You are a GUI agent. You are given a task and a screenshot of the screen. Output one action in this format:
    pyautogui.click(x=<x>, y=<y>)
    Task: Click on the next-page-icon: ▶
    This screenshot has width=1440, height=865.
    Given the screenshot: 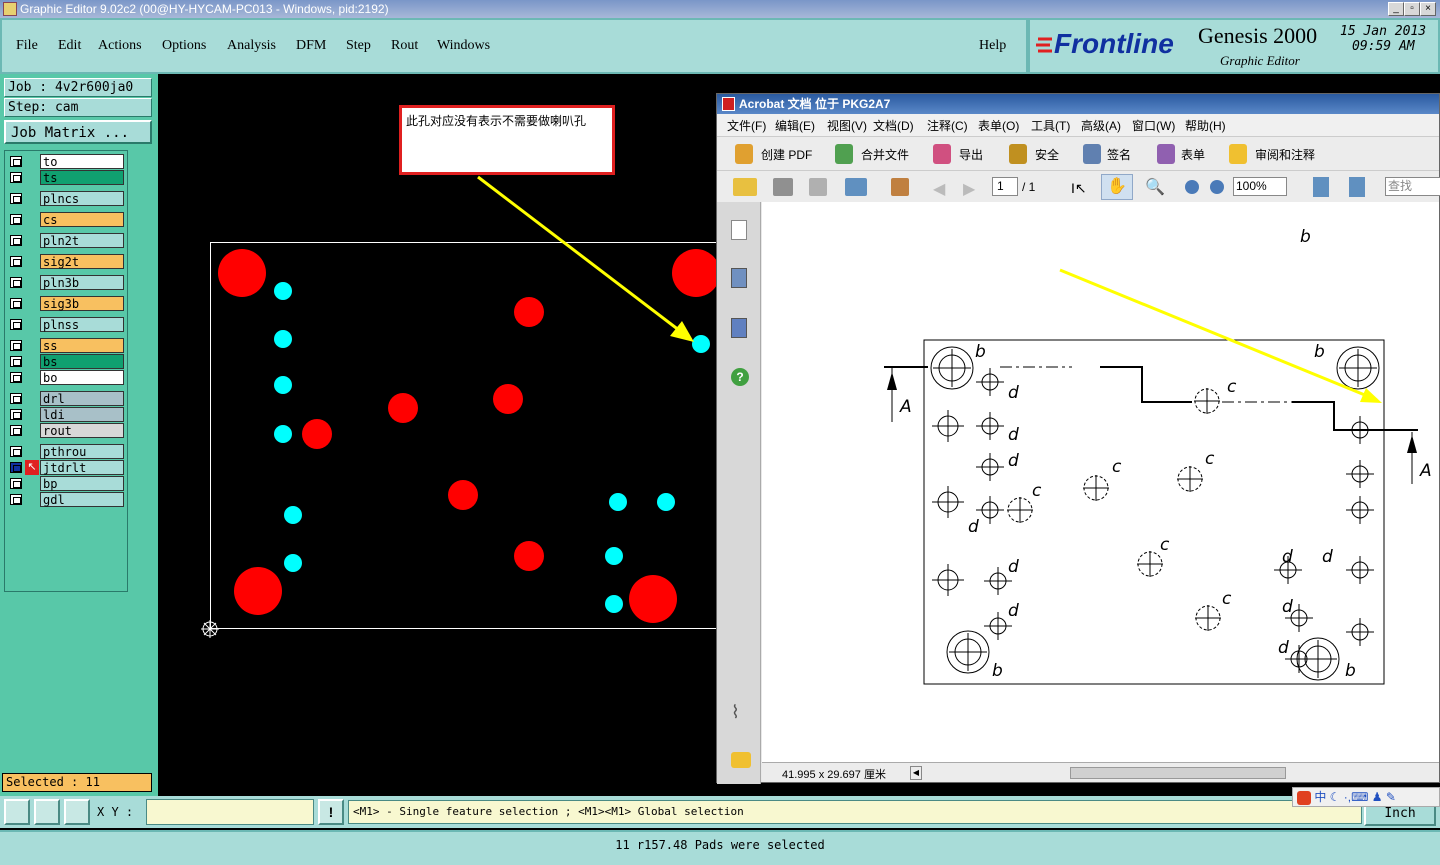 What is the action you would take?
    pyautogui.click(x=969, y=189)
    